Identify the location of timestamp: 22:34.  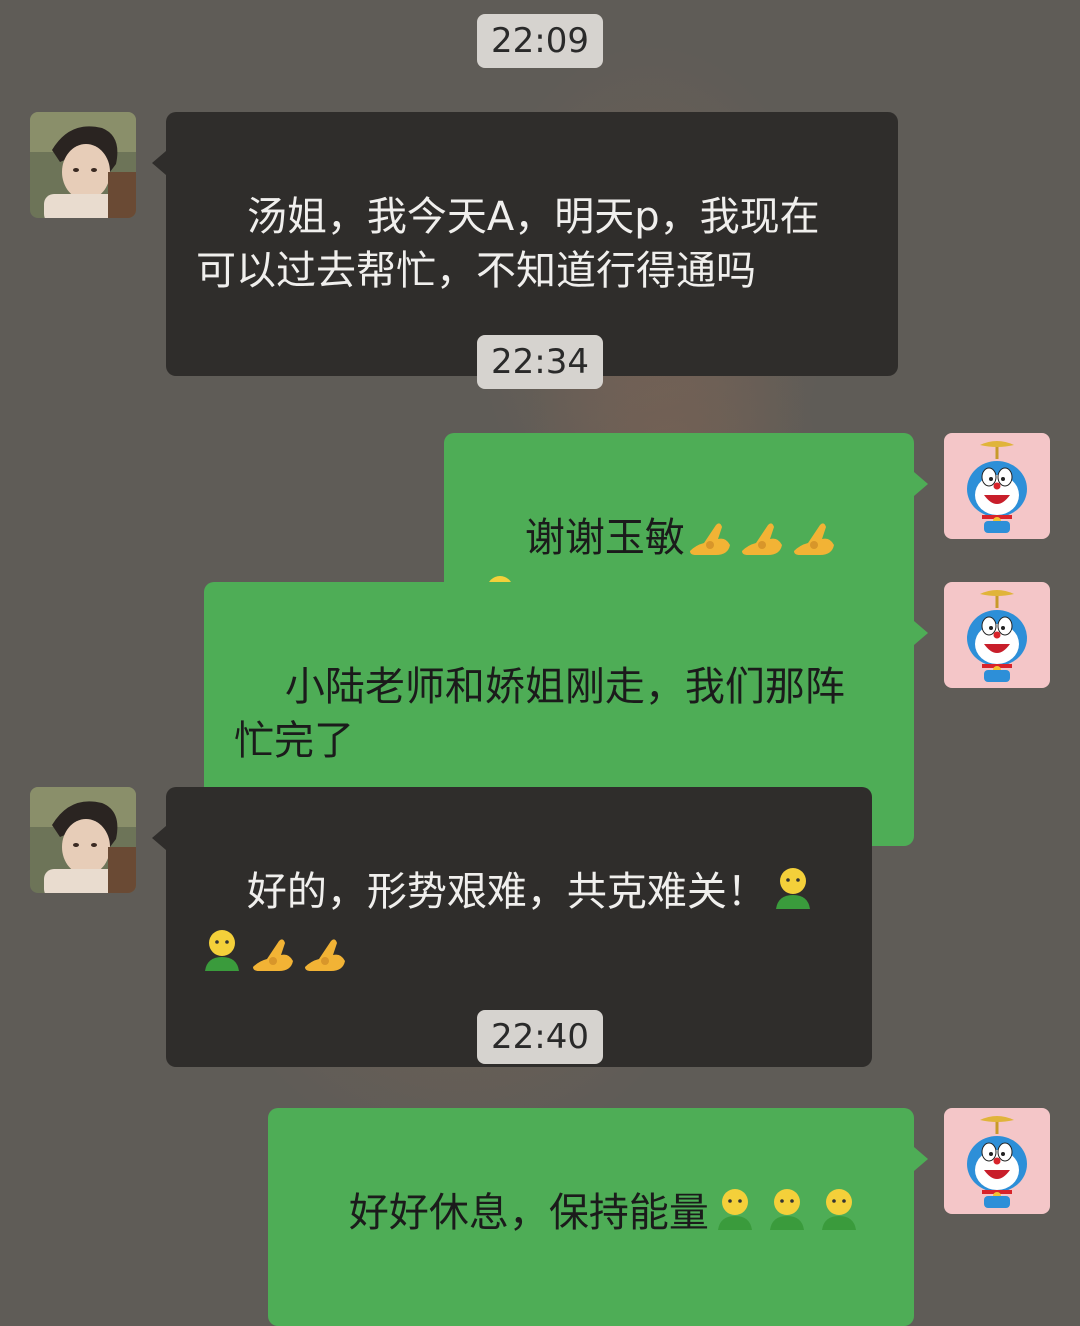
(540, 362).